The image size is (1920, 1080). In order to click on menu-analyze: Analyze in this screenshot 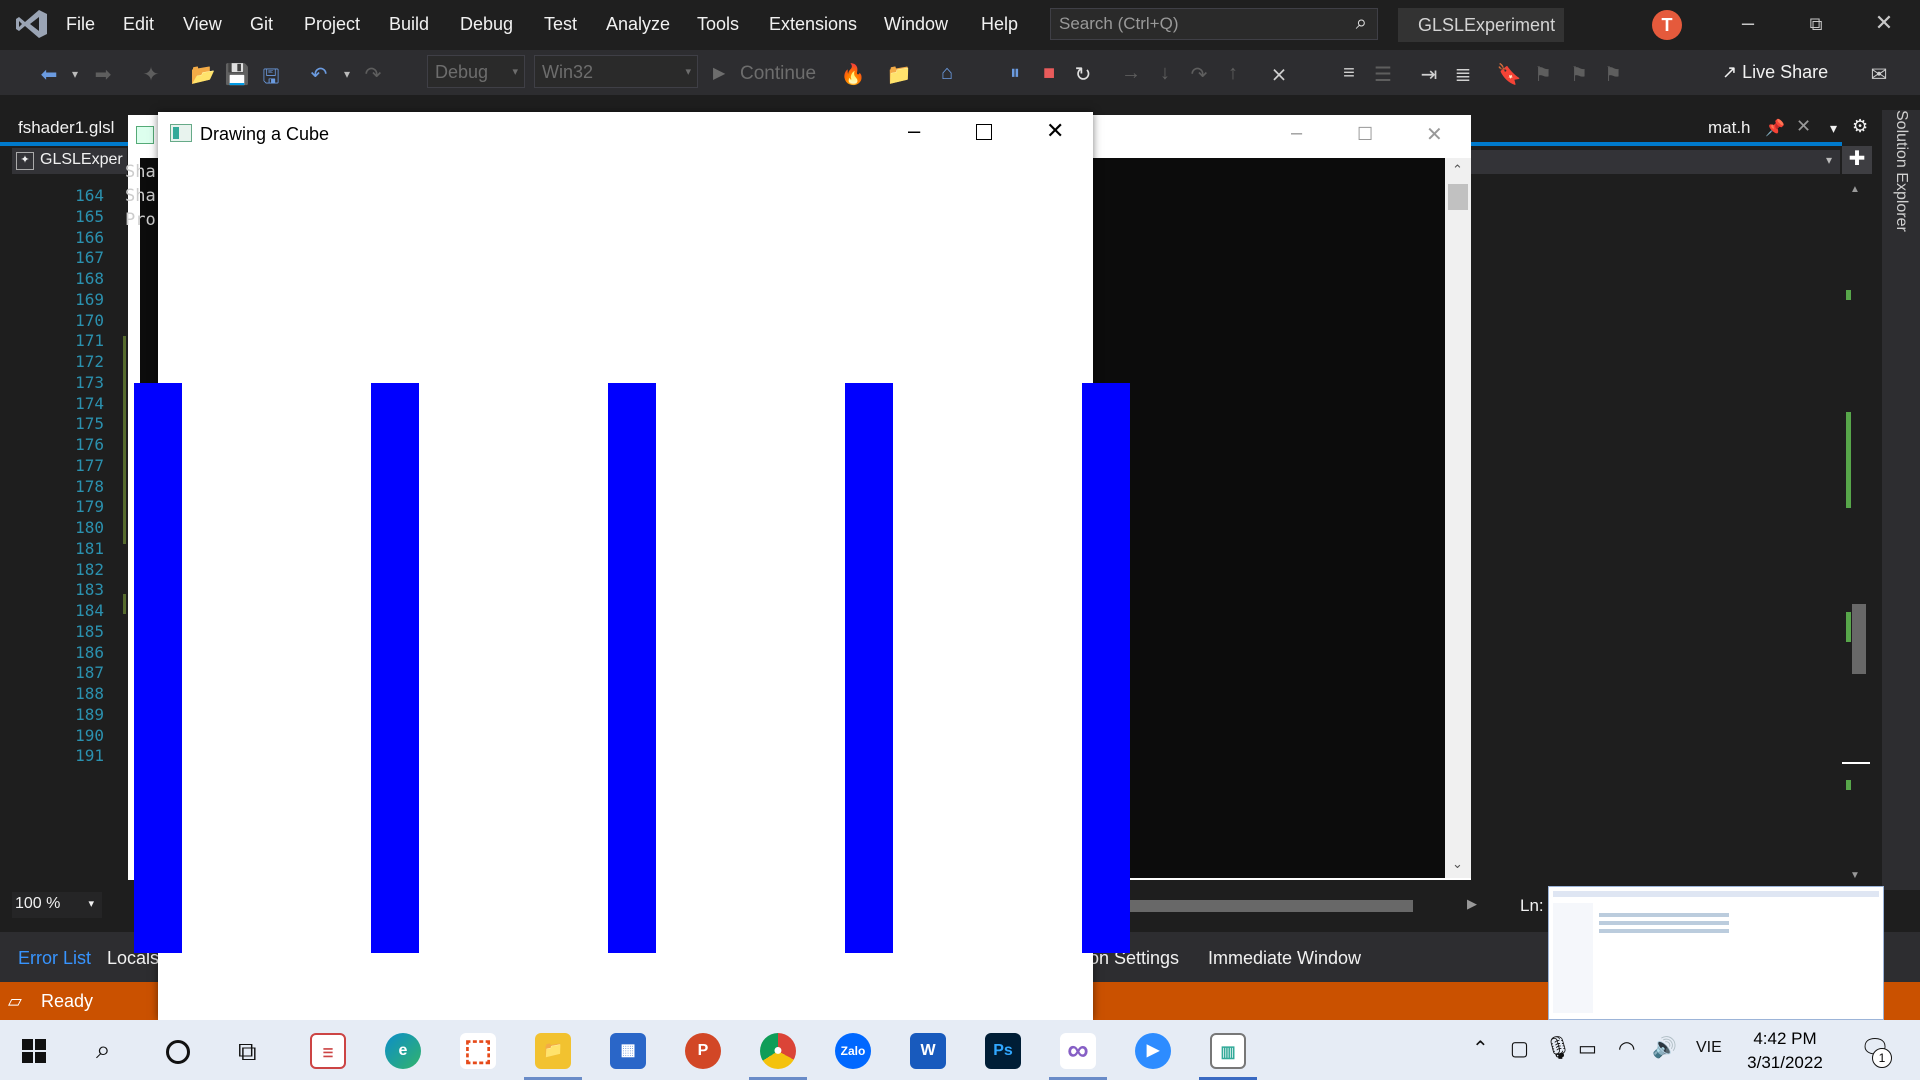, I will do `click(638, 24)`.